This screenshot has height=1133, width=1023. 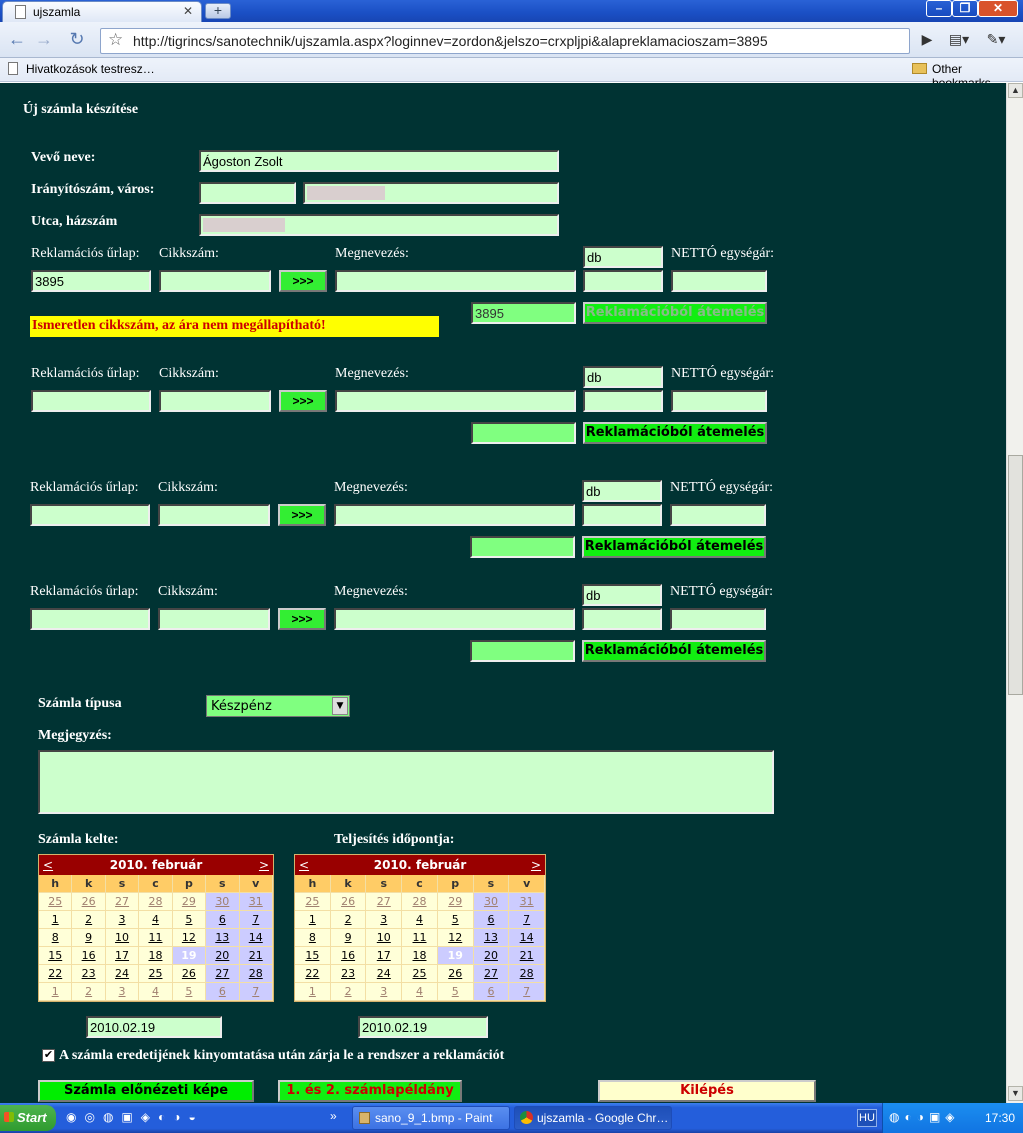 What do you see at coordinates (1015, 90) in the screenshot?
I see `scroll-up-icon: ▲` at bounding box center [1015, 90].